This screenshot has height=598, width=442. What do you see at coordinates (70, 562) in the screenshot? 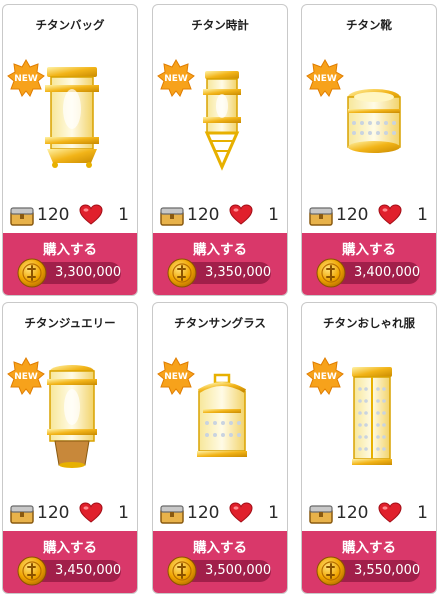
I see `buy-button: 購入する 3,450,000` at bounding box center [70, 562].